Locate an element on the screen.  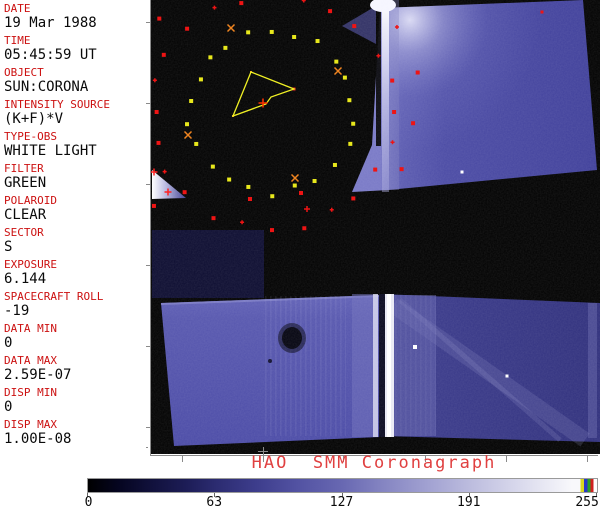
colorbar-tick-label: 63 is located at coordinates (214, 502).